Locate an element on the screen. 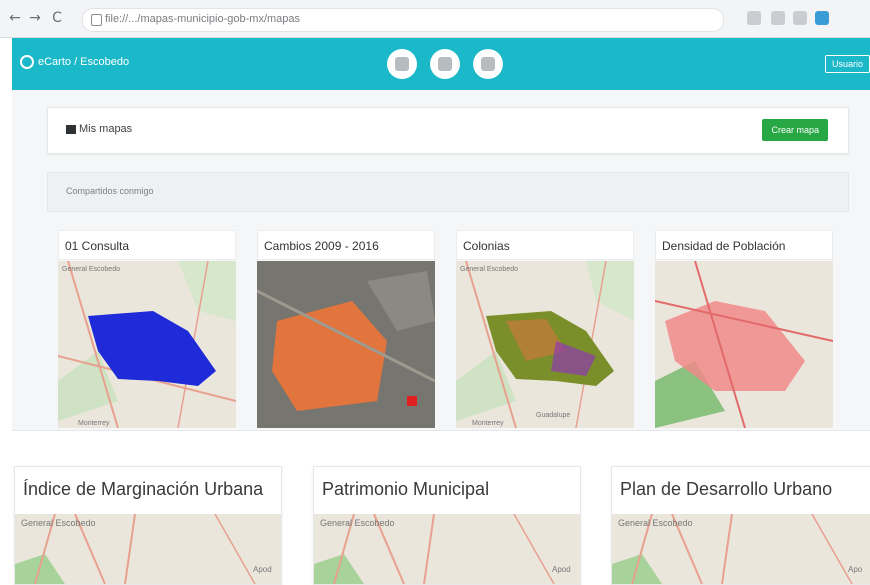 Image resolution: width=870 pixels, height=585 pixels. map-card: 01 Consulta General Escobedo Monterrey is located at coordinates (147, 329).